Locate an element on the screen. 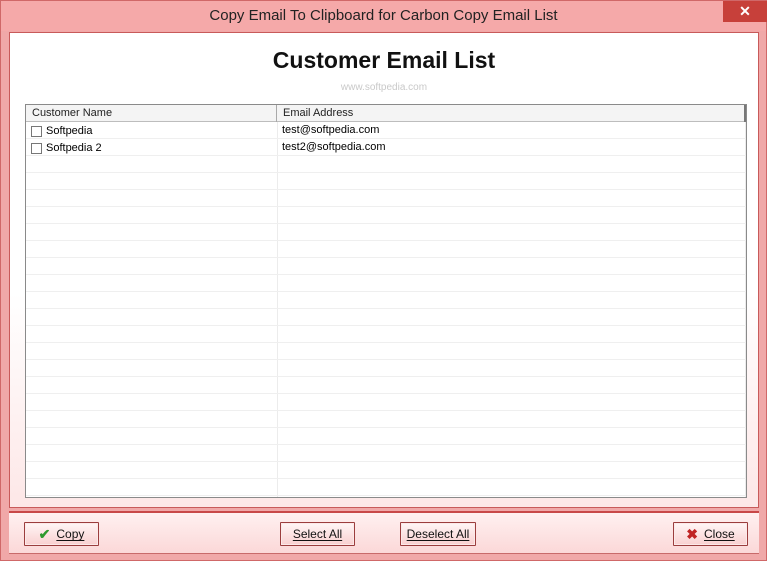 The width and height of the screenshot is (767, 561). select-all-button: Select All is located at coordinates (317, 534).